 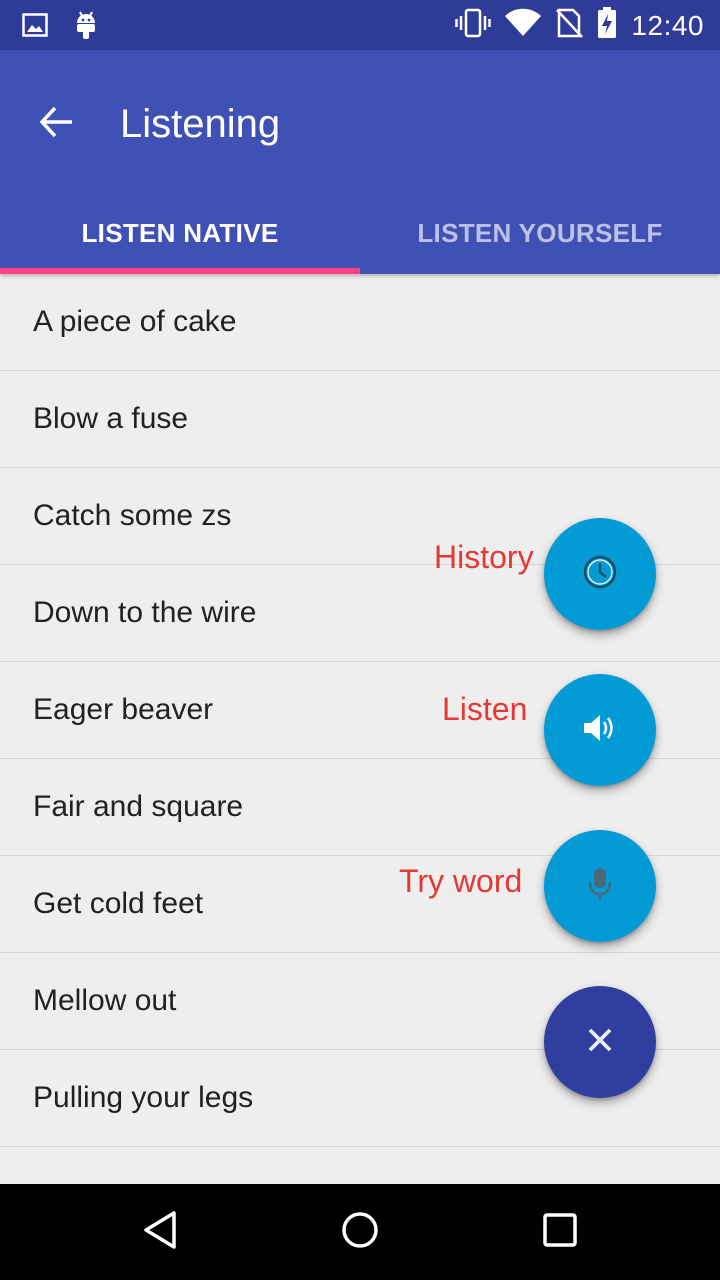 I want to click on back-nav-button, so click(x=160, y=1232).